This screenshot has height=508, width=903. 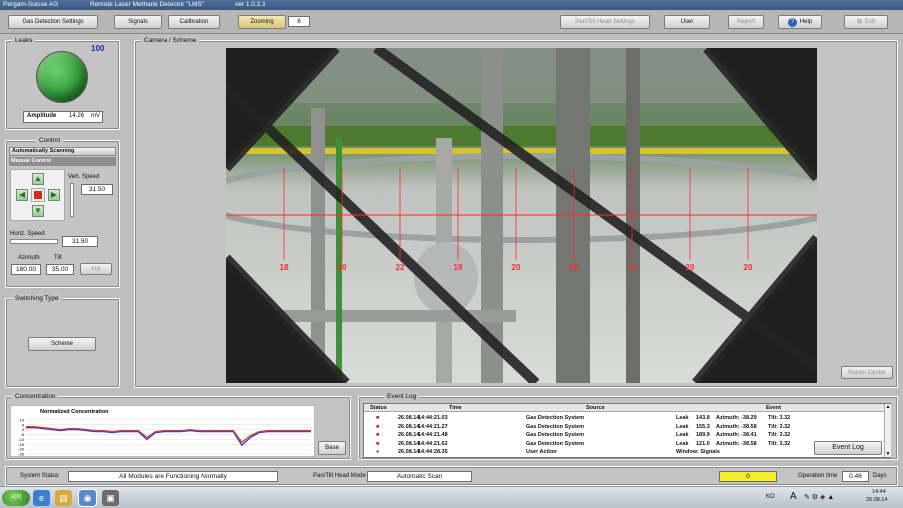 What do you see at coordinates (62, 77) in the screenshot?
I see `leak-indicator` at bounding box center [62, 77].